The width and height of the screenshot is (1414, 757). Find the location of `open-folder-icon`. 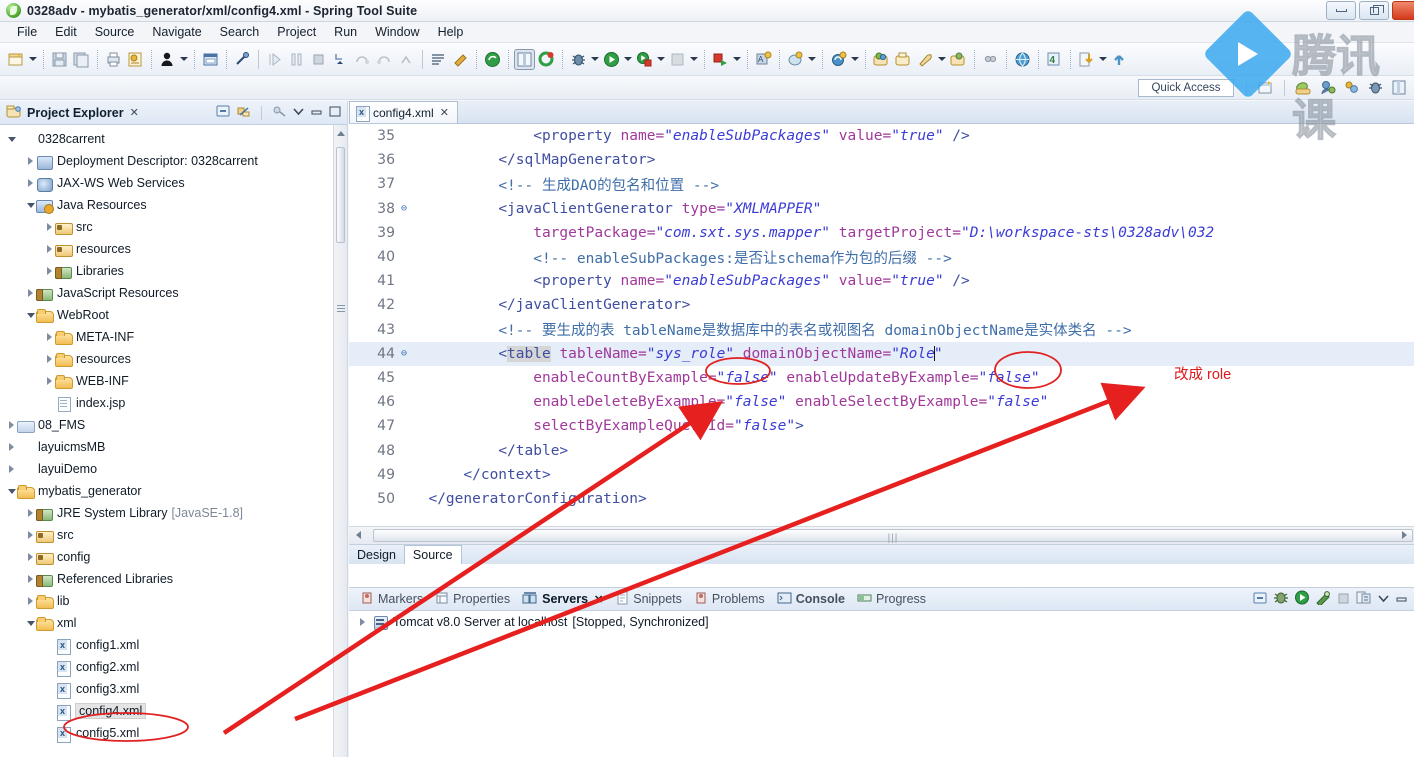

open-folder-icon is located at coordinates (903, 59).